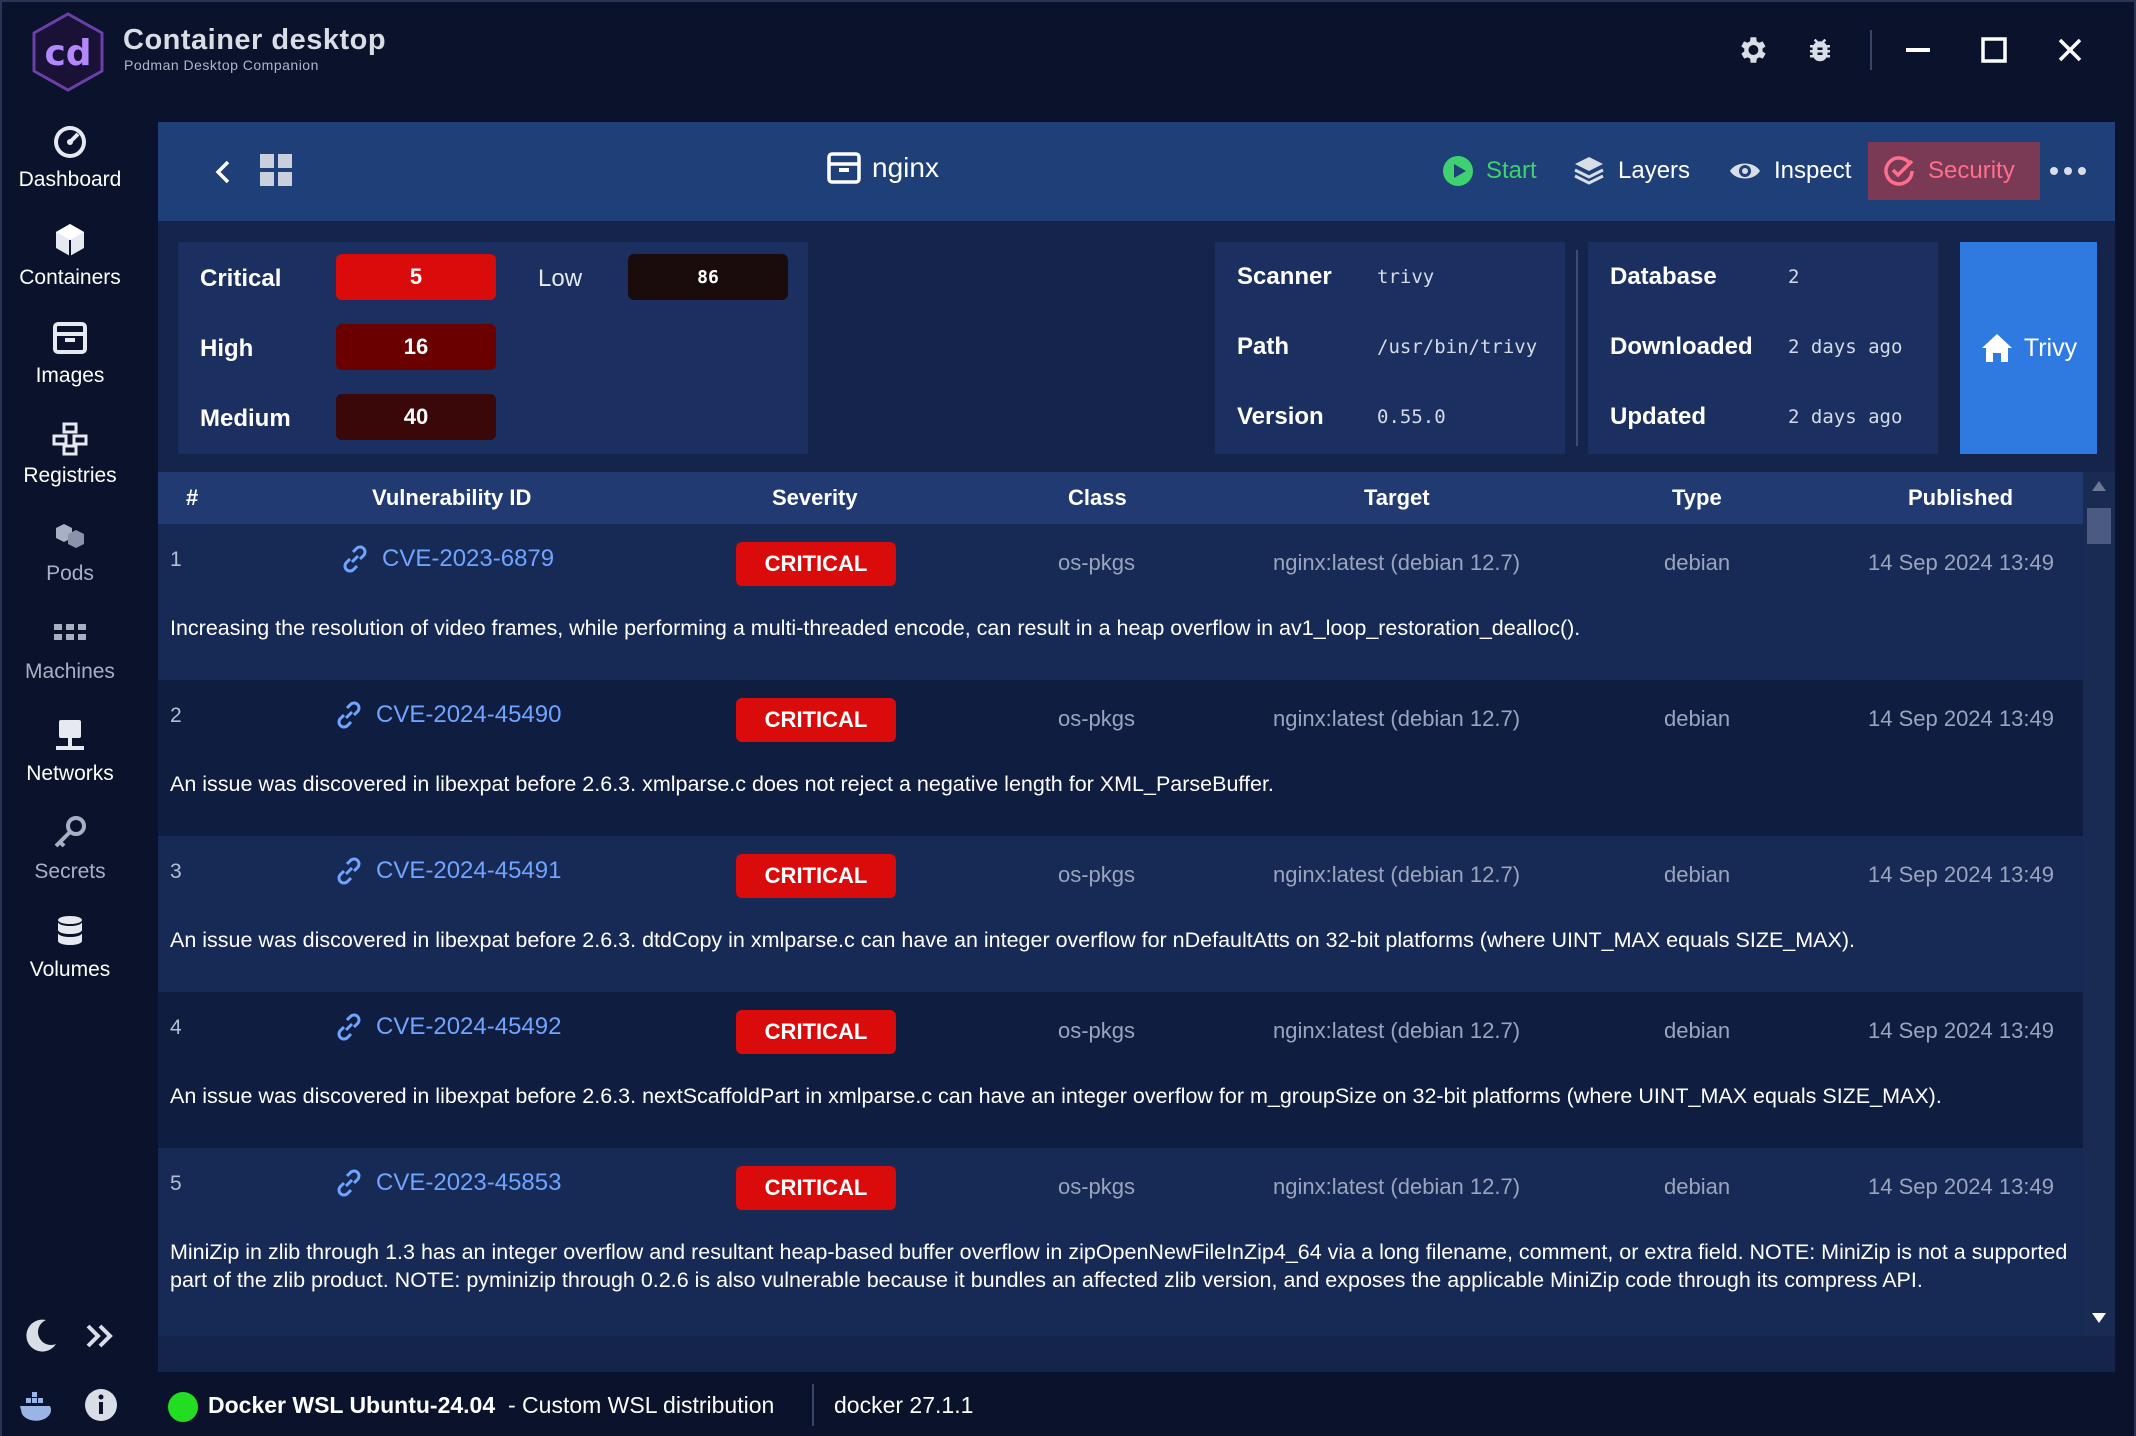  What do you see at coordinates (1589, 171) in the screenshot?
I see `layers-icon` at bounding box center [1589, 171].